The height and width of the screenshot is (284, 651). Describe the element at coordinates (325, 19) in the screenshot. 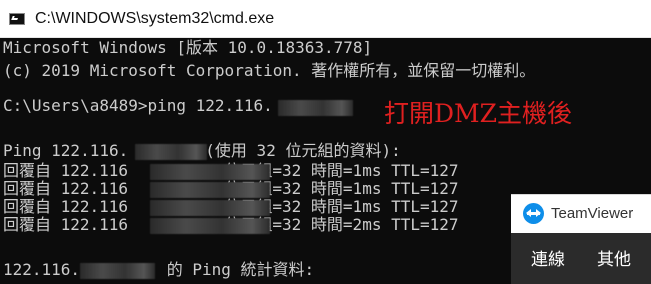

I see `title-bar: C:\WINDOWS\system32\cmd.exe` at that location.